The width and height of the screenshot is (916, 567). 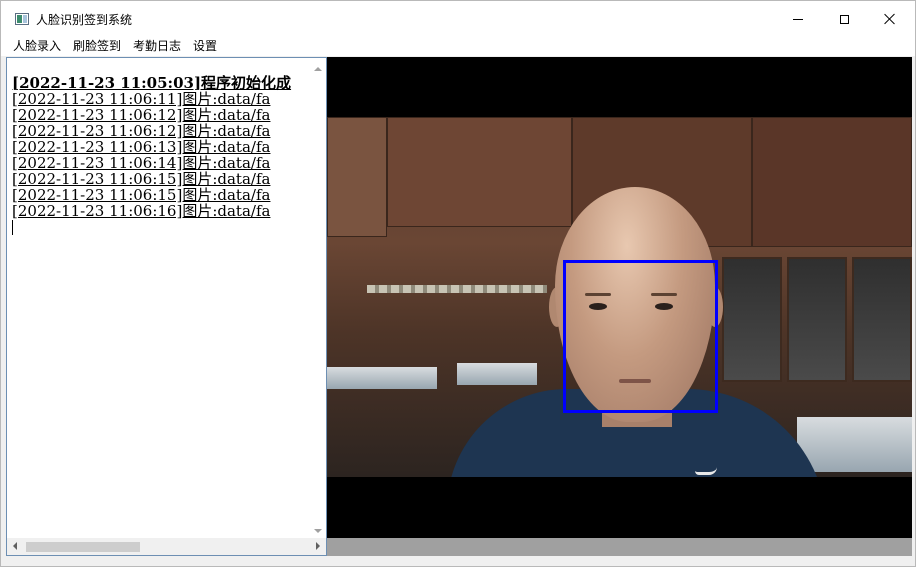 I want to click on scroll-left-icon, so click(x=15, y=546).